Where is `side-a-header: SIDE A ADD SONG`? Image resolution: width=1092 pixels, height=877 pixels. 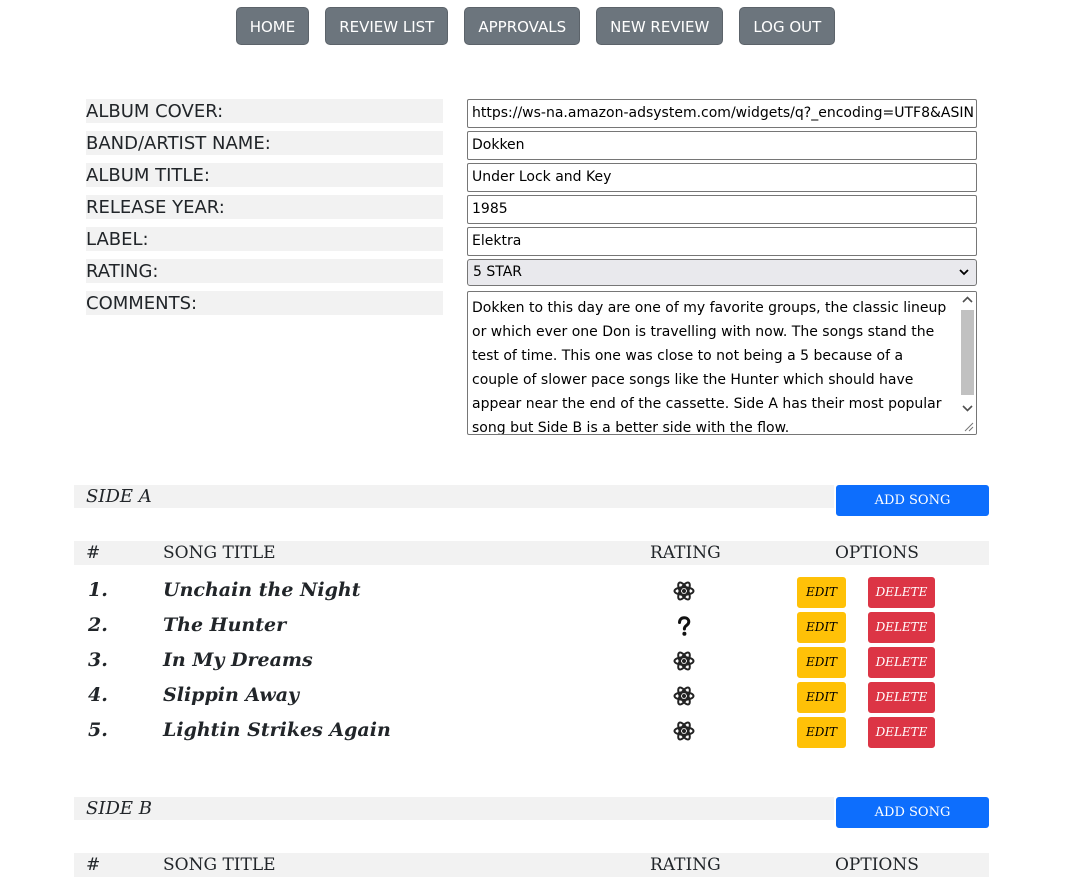 side-a-header: SIDE A ADD SONG is located at coordinates (531, 500).